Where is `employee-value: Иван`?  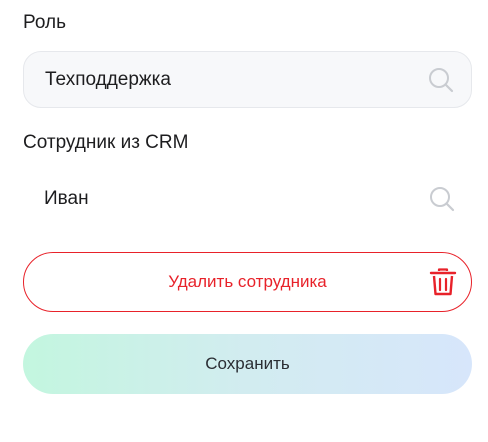
employee-value: Иван is located at coordinates (66, 198).